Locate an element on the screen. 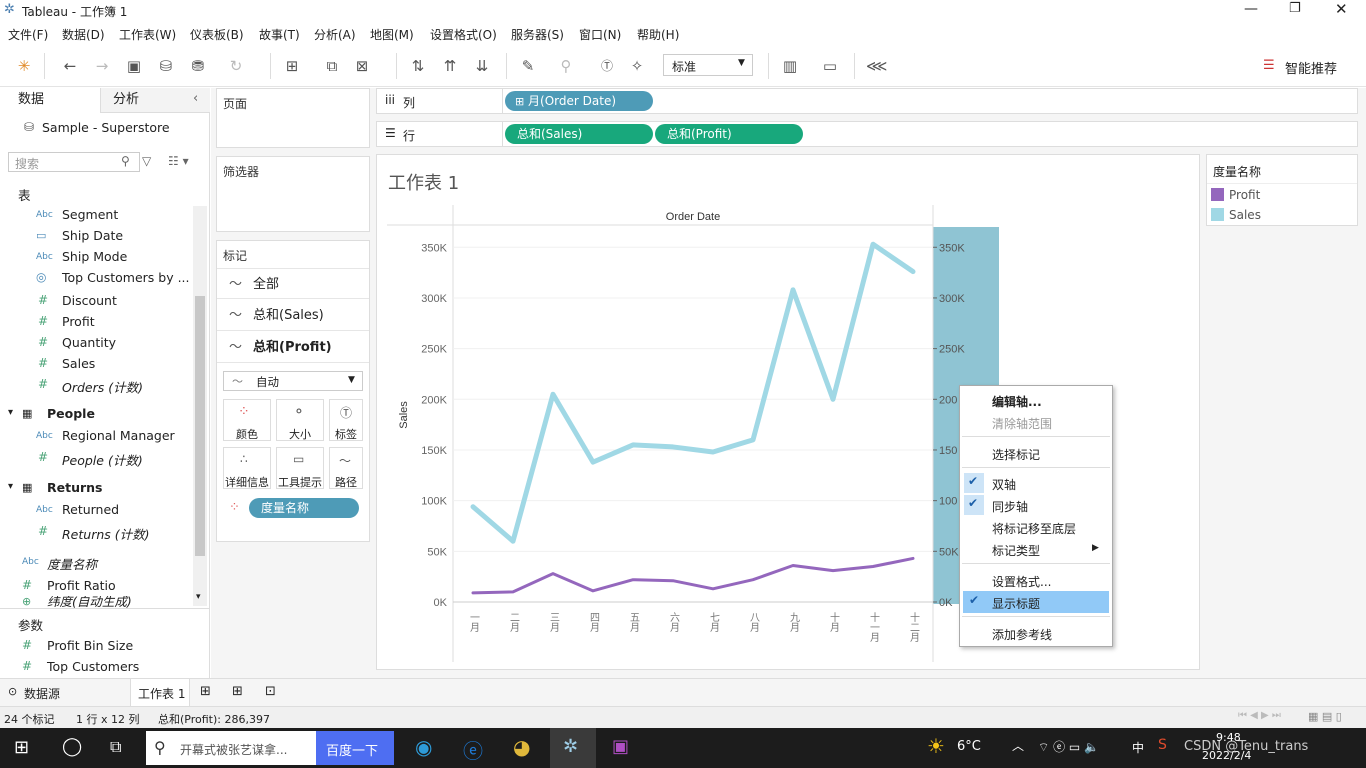 This screenshot has height=768, width=1366. sheet-nav-icon: ⏮ ◀ ▶ ⏭ is located at coordinates (1259, 715).